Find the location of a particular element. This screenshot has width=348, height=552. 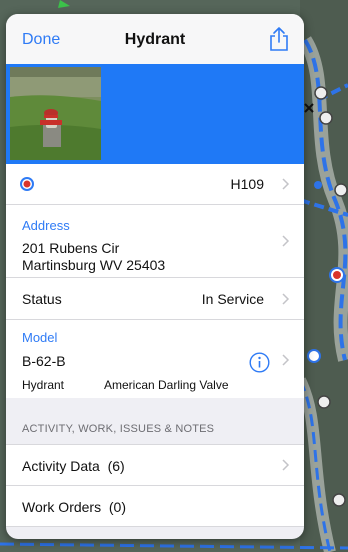

status-dot-icon is located at coordinates (27, 184).